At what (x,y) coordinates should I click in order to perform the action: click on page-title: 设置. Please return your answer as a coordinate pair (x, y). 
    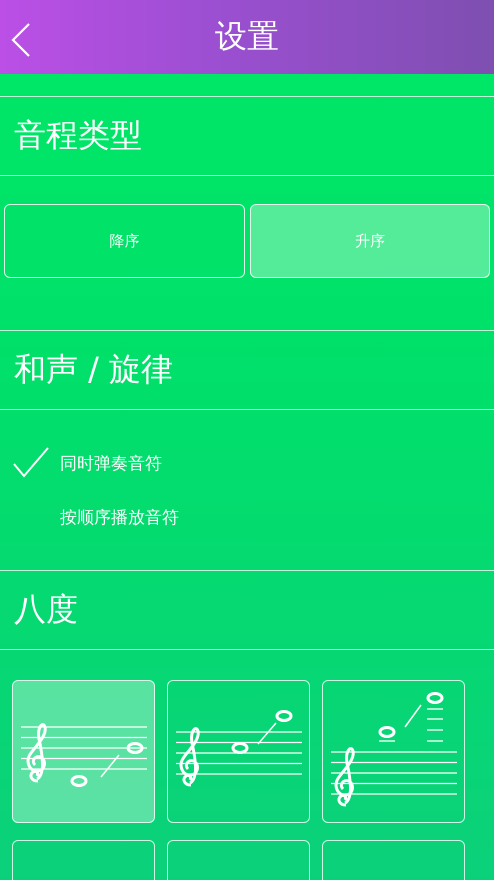
    Looking at the image, I should click on (247, 36).